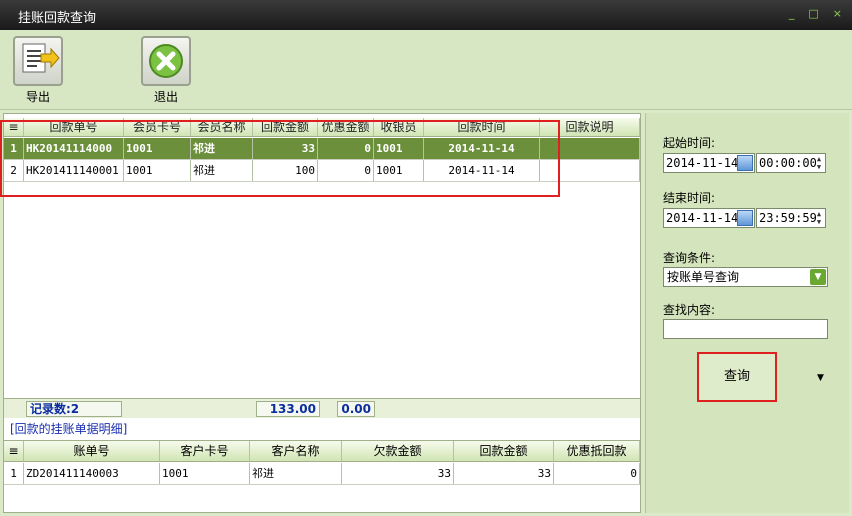  I want to click on start-time-input: 00:00:00 ▲ ▼, so click(791, 163).